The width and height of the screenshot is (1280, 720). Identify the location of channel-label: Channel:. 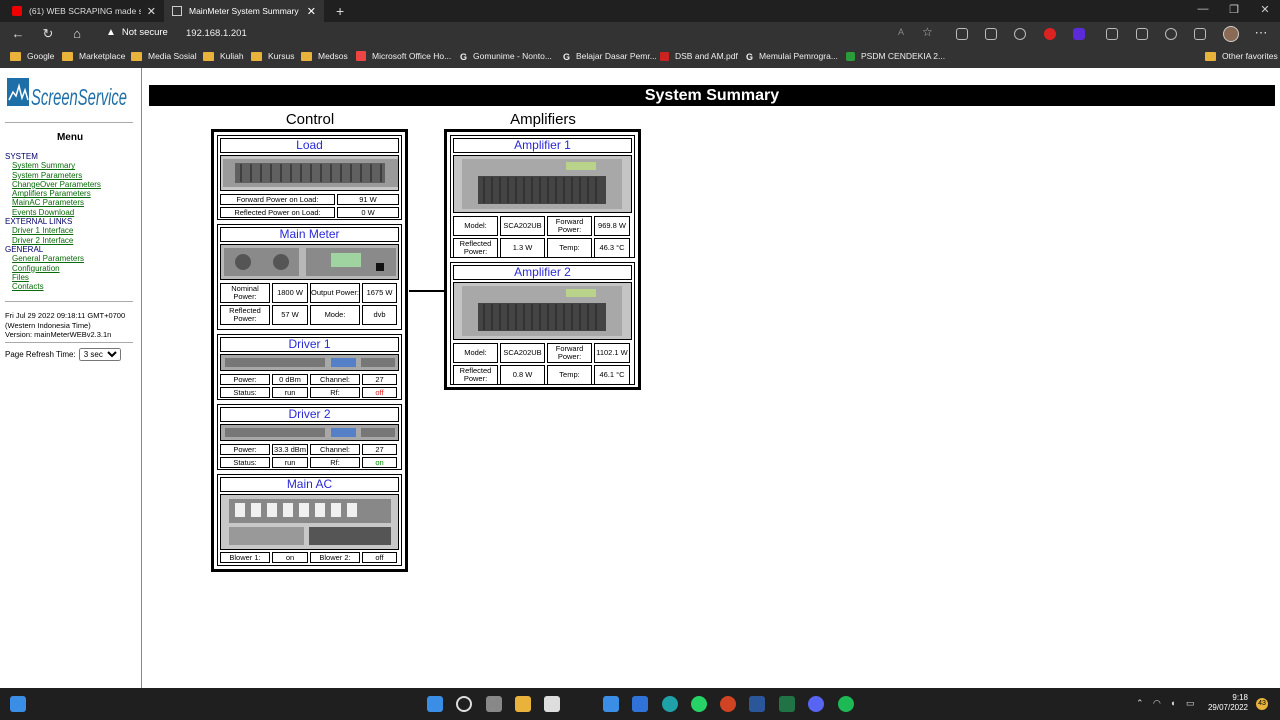
(335, 379).